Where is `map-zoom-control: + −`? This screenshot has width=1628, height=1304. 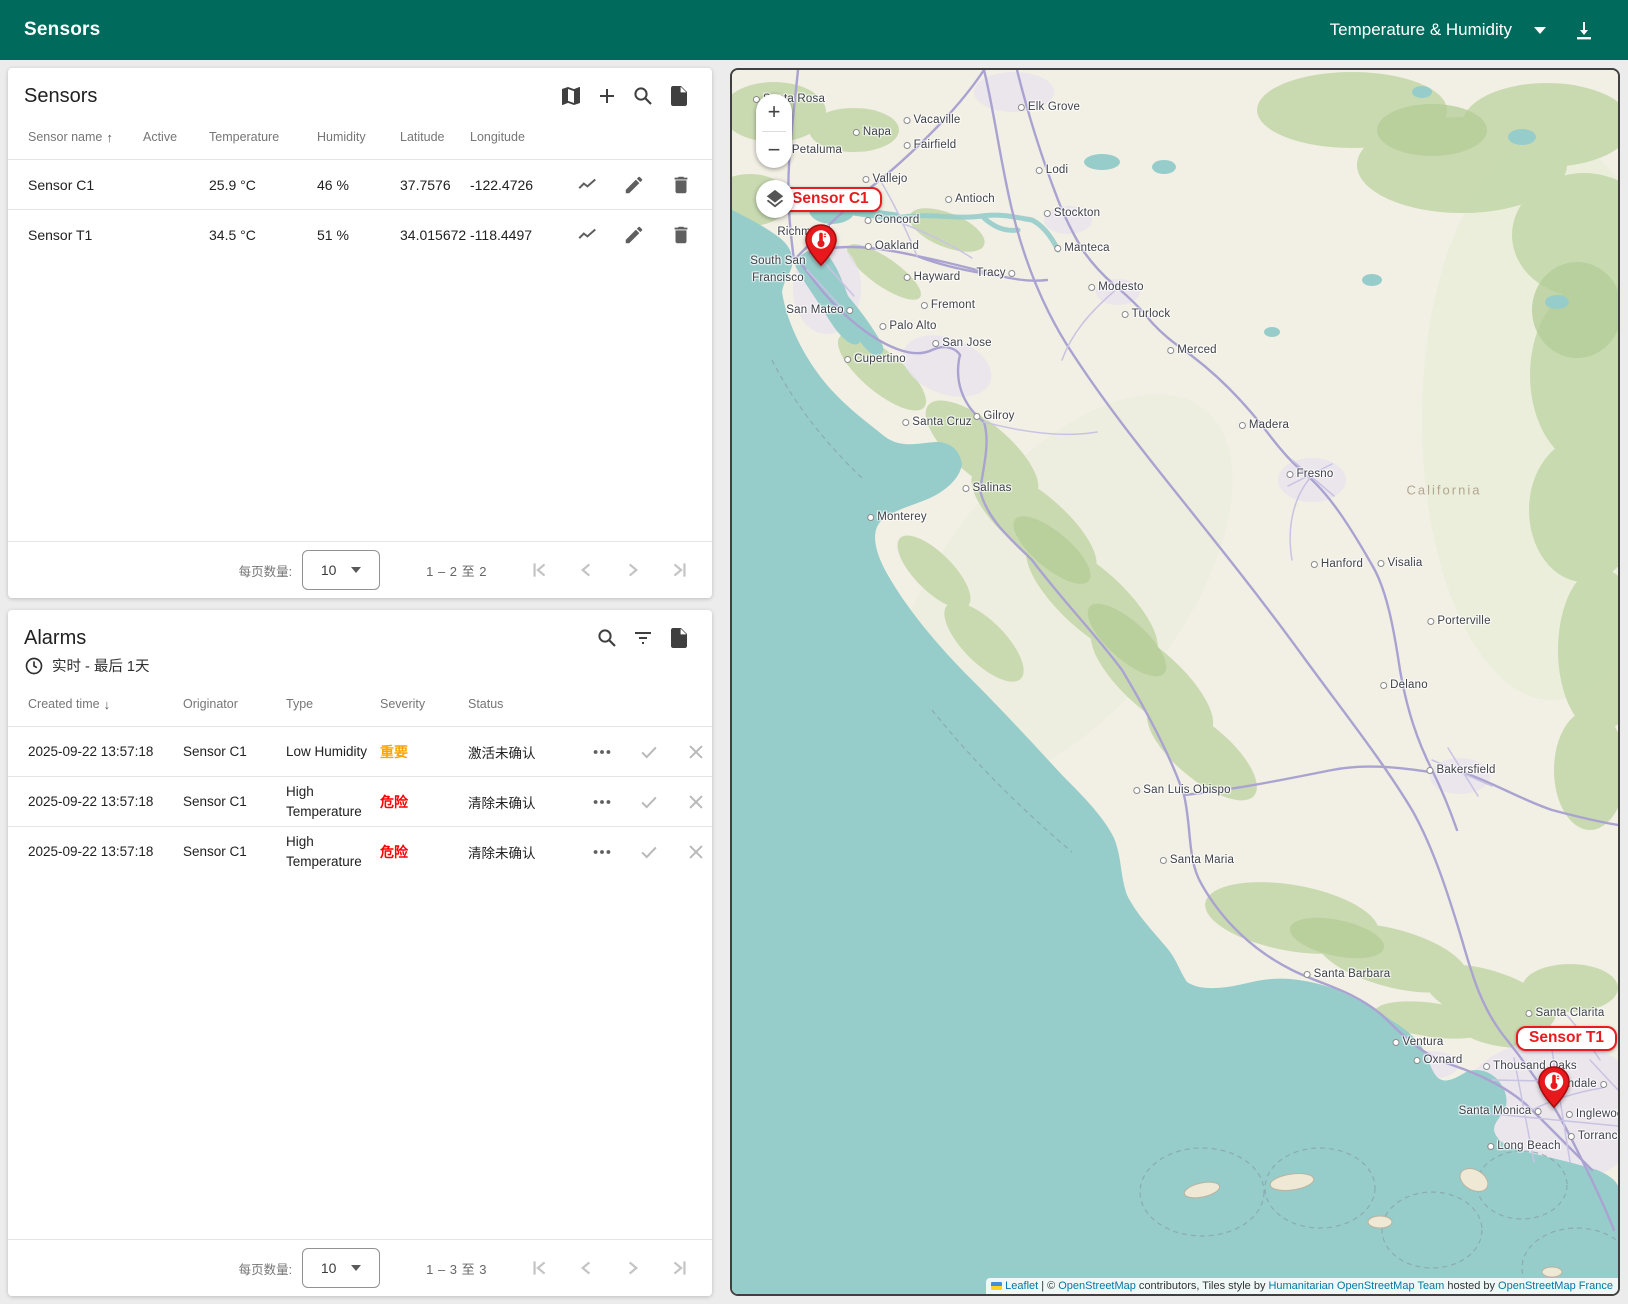
map-zoom-control: + − is located at coordinates (774, 131).